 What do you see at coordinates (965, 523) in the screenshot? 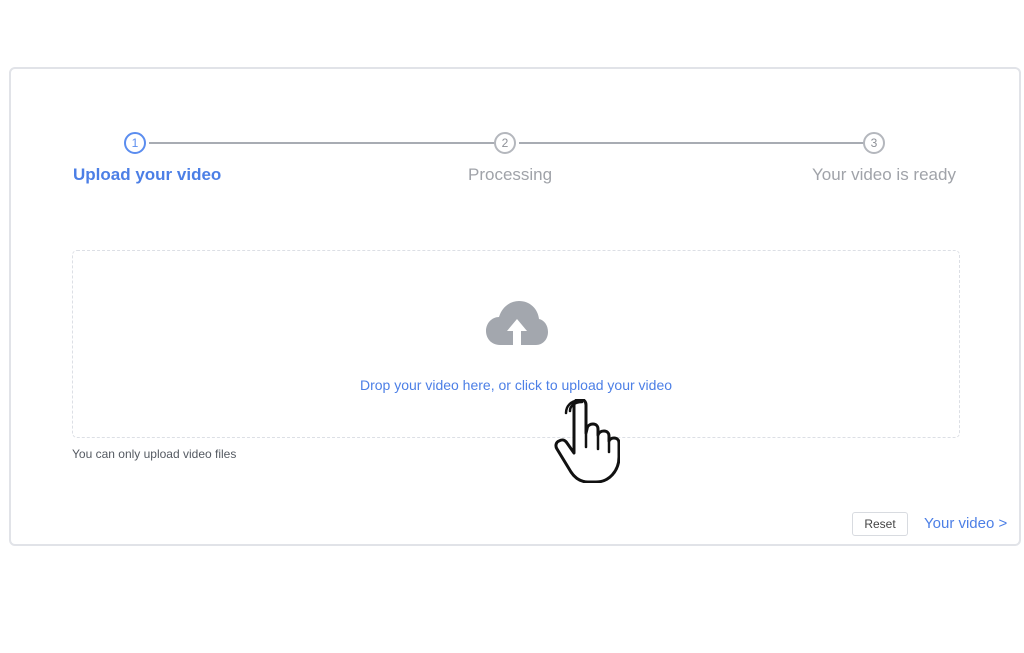
I see `your-video-link: Your video >` at bounding box center [965, 523].